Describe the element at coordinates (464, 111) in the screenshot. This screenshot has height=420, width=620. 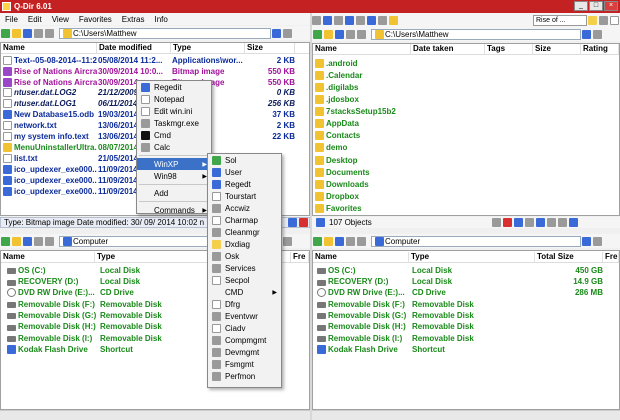
I see `folder-row: 7stacksSetup15b2` at that location.